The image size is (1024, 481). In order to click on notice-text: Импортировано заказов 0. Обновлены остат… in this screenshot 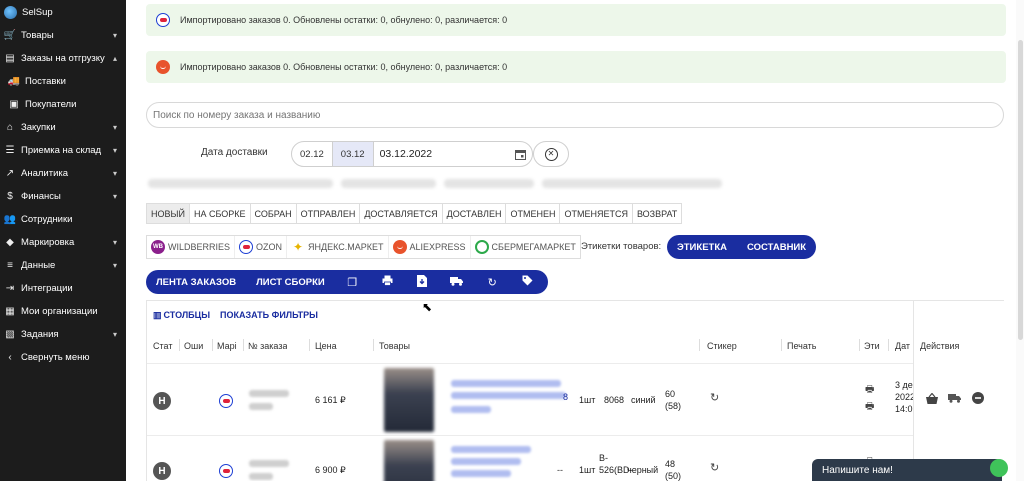, I will do `click(344, 67)`.